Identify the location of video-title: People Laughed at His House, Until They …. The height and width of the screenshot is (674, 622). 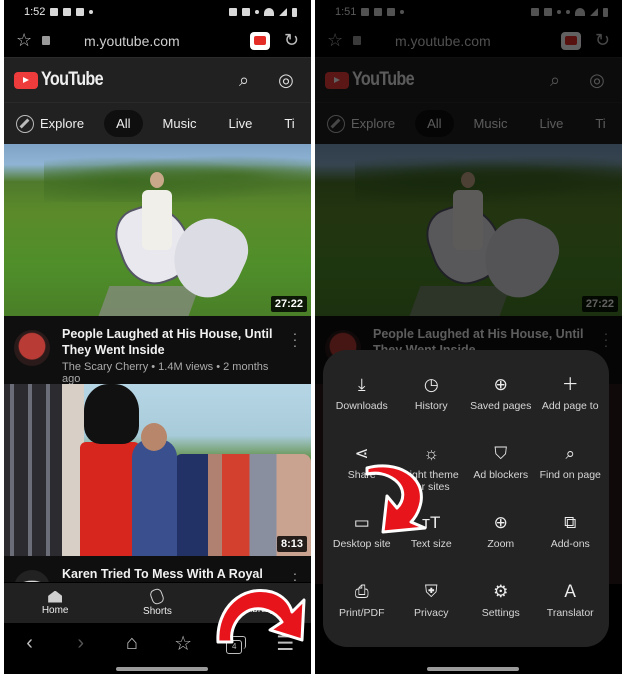
(175, 342).